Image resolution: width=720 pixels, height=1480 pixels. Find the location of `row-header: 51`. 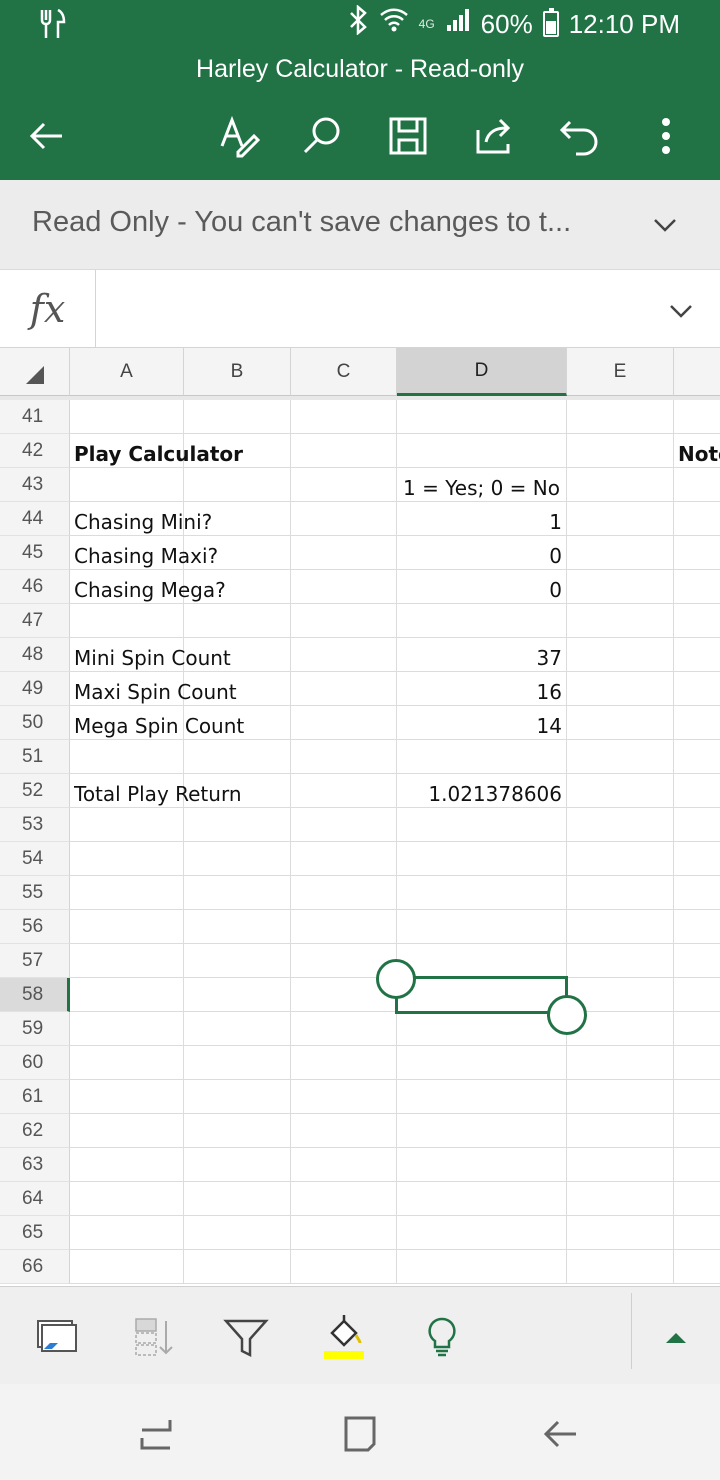

row-header: 51 is located at coordinates (35, 757).